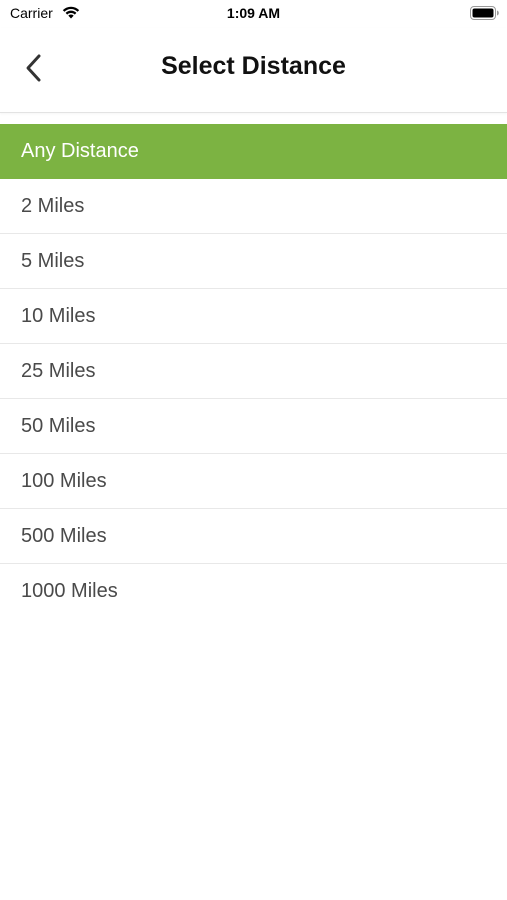 This screenshot has width=507, height=900. I want to click on status-time: 1:09 AM, so click(253, 13).